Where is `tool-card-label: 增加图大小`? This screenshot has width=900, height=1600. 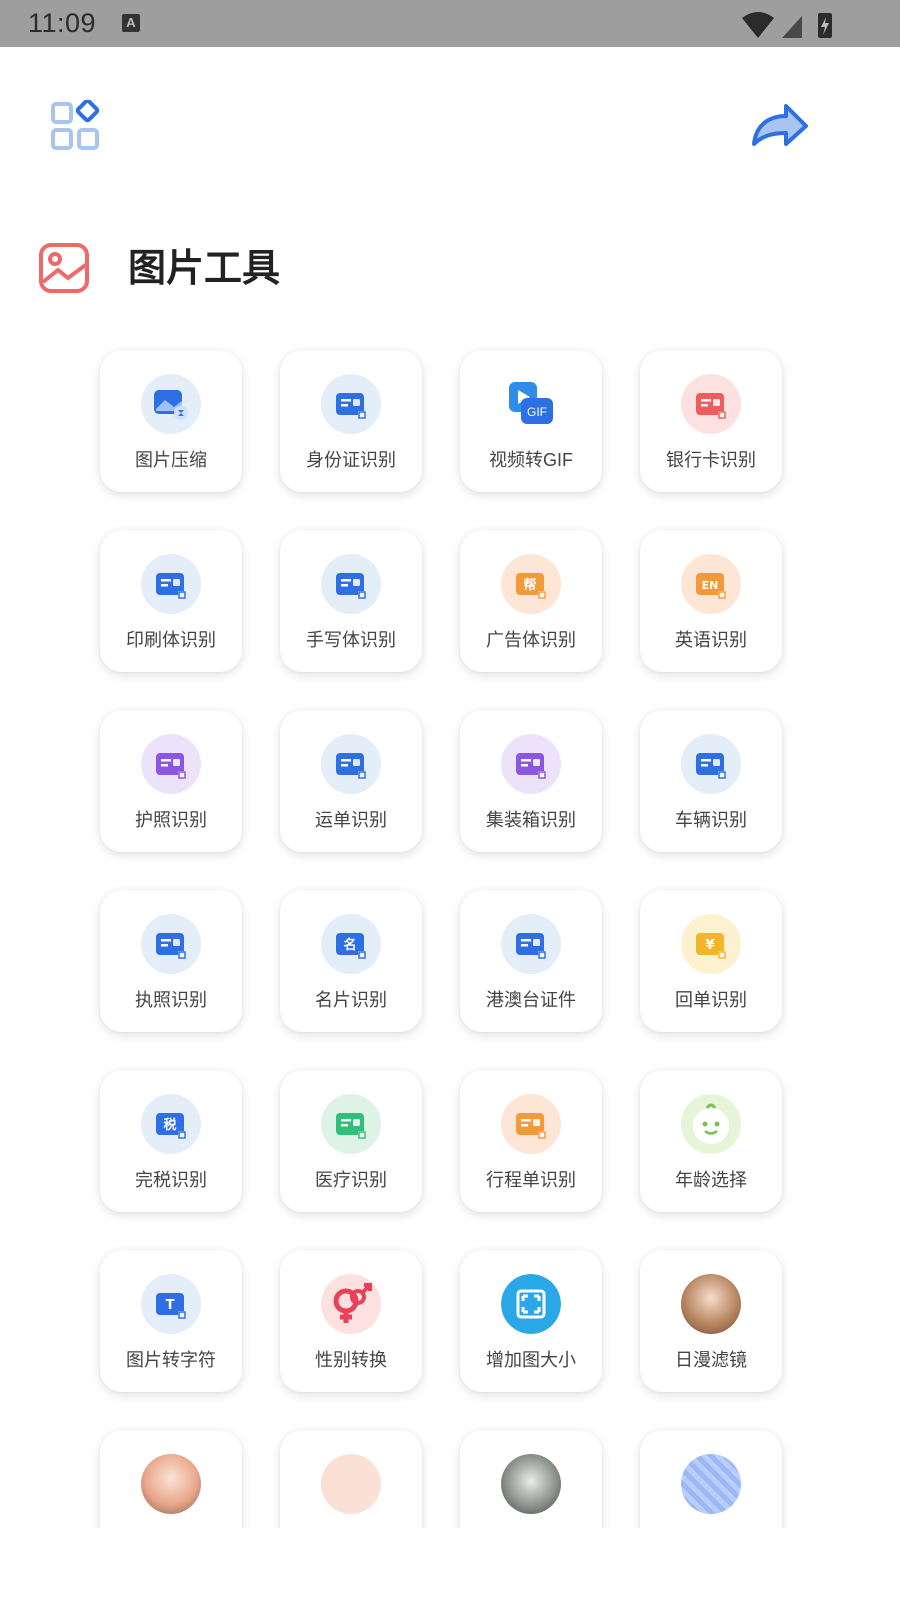
tool-card-label: 增加图大小 is located at coordinates (531, 1360).